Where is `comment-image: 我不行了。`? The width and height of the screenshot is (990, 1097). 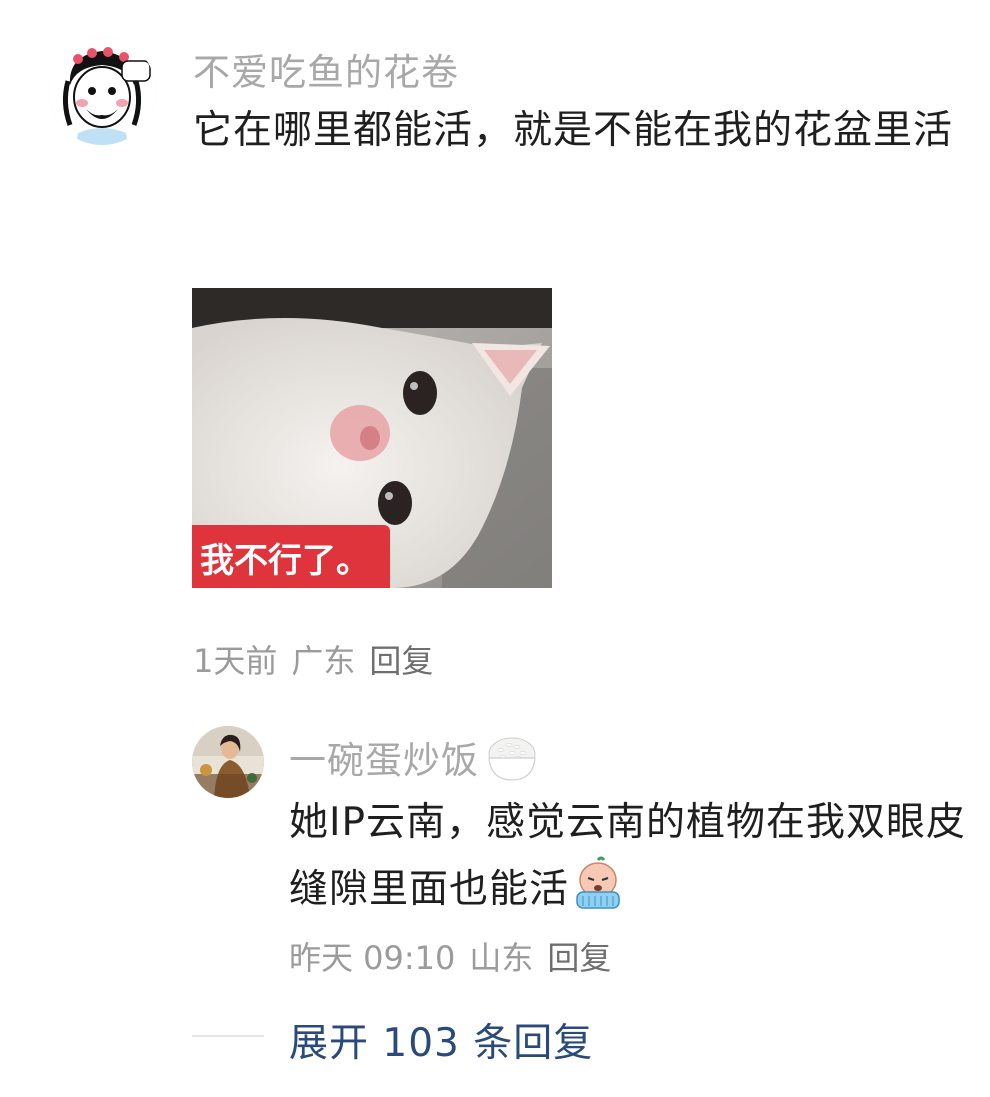 comment-image: 我不行了。 is located at coordinates (372, 438).